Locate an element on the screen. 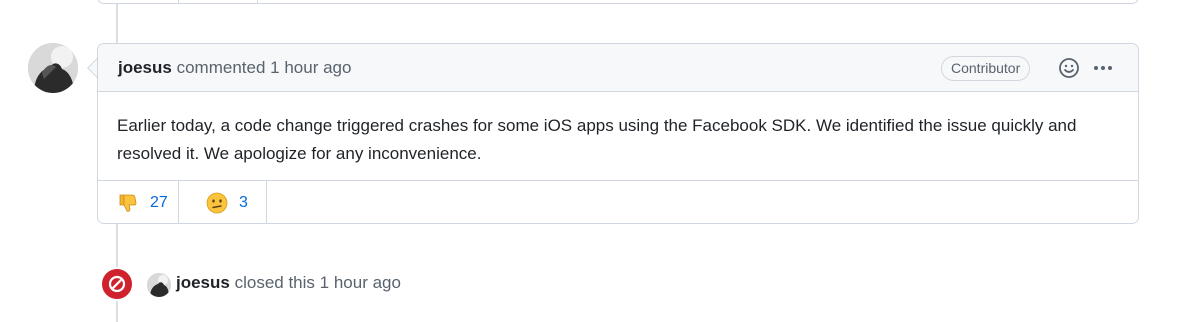 The image size is (1200, 322). comment-header: joesus commented 1 hour ago Contributor is located at coordinates (618, 68).